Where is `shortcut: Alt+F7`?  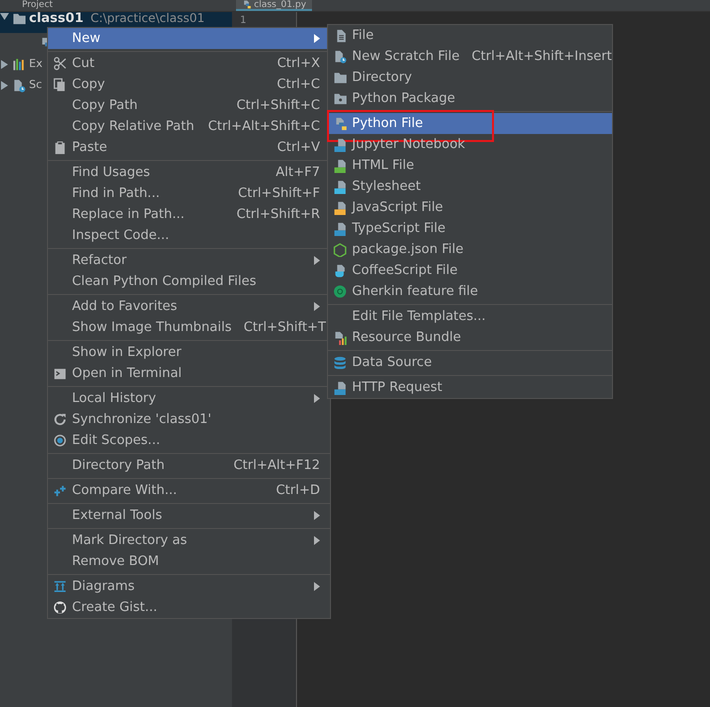 shortcut: Alt+F7 is located at coordinates (298, 173).